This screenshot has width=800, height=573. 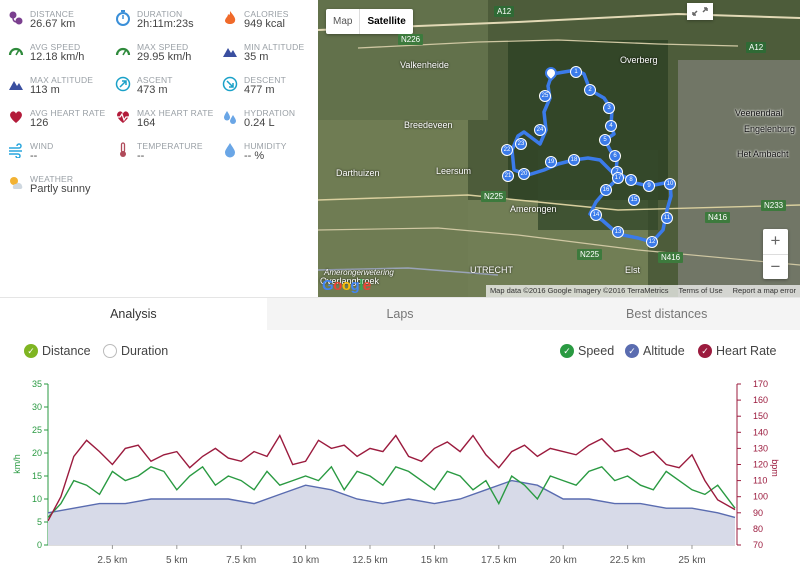 What do you see at coordinates (611, 126) in the screenshot?
I see `route-waypoint-marker: 4` at bounding box center [611, 126].